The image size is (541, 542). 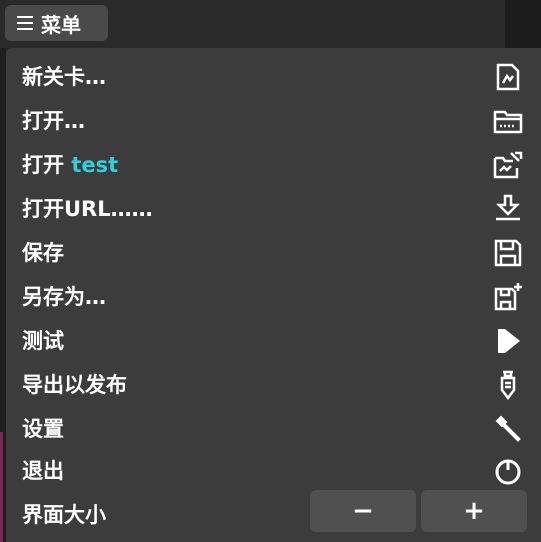 What do you see at coordinates (43, 429) in the screenshot?
I see `menu-item-label: 设置` at bounding box center [43, 429].